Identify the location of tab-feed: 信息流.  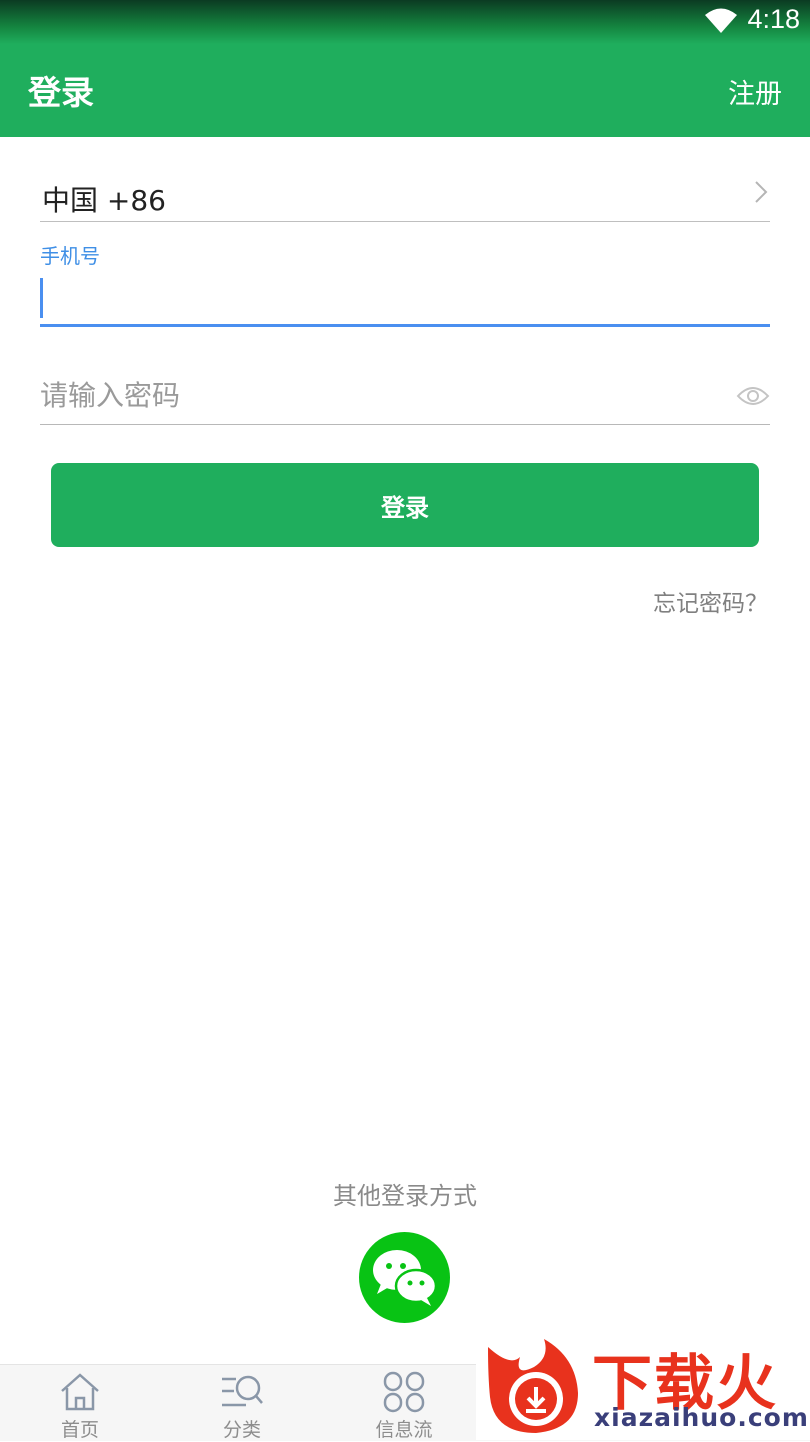
(404, 1403).